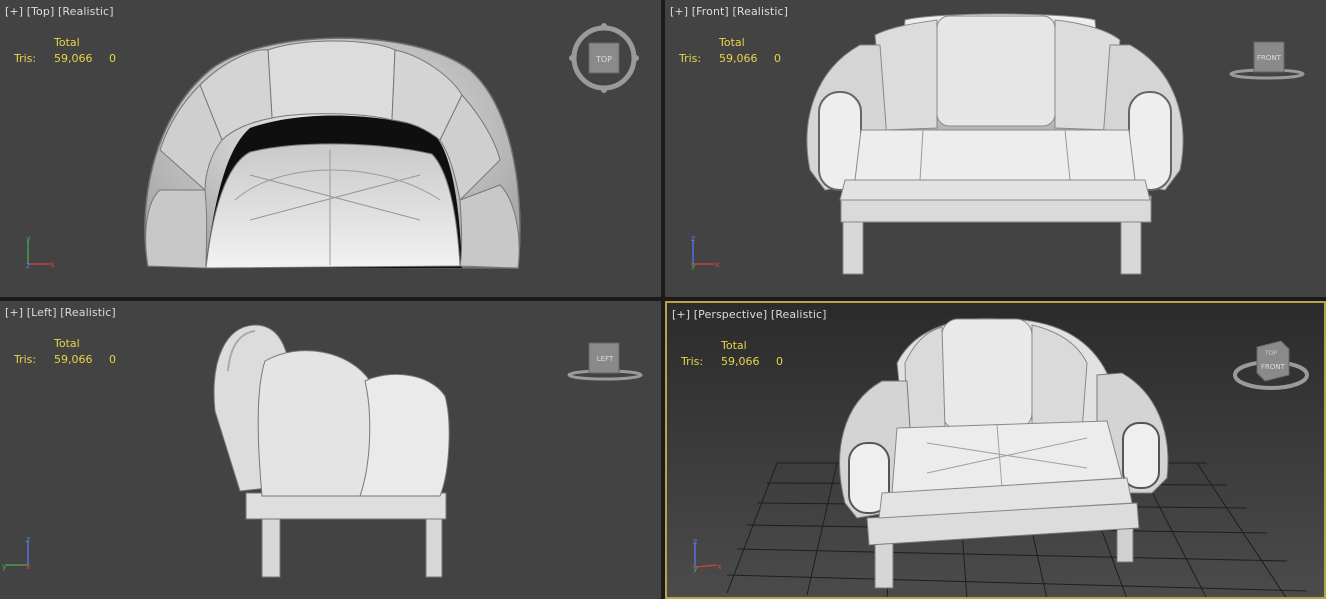  I want to click on viewport-label: [+] [Left] [Realistic], so click(60, 312).